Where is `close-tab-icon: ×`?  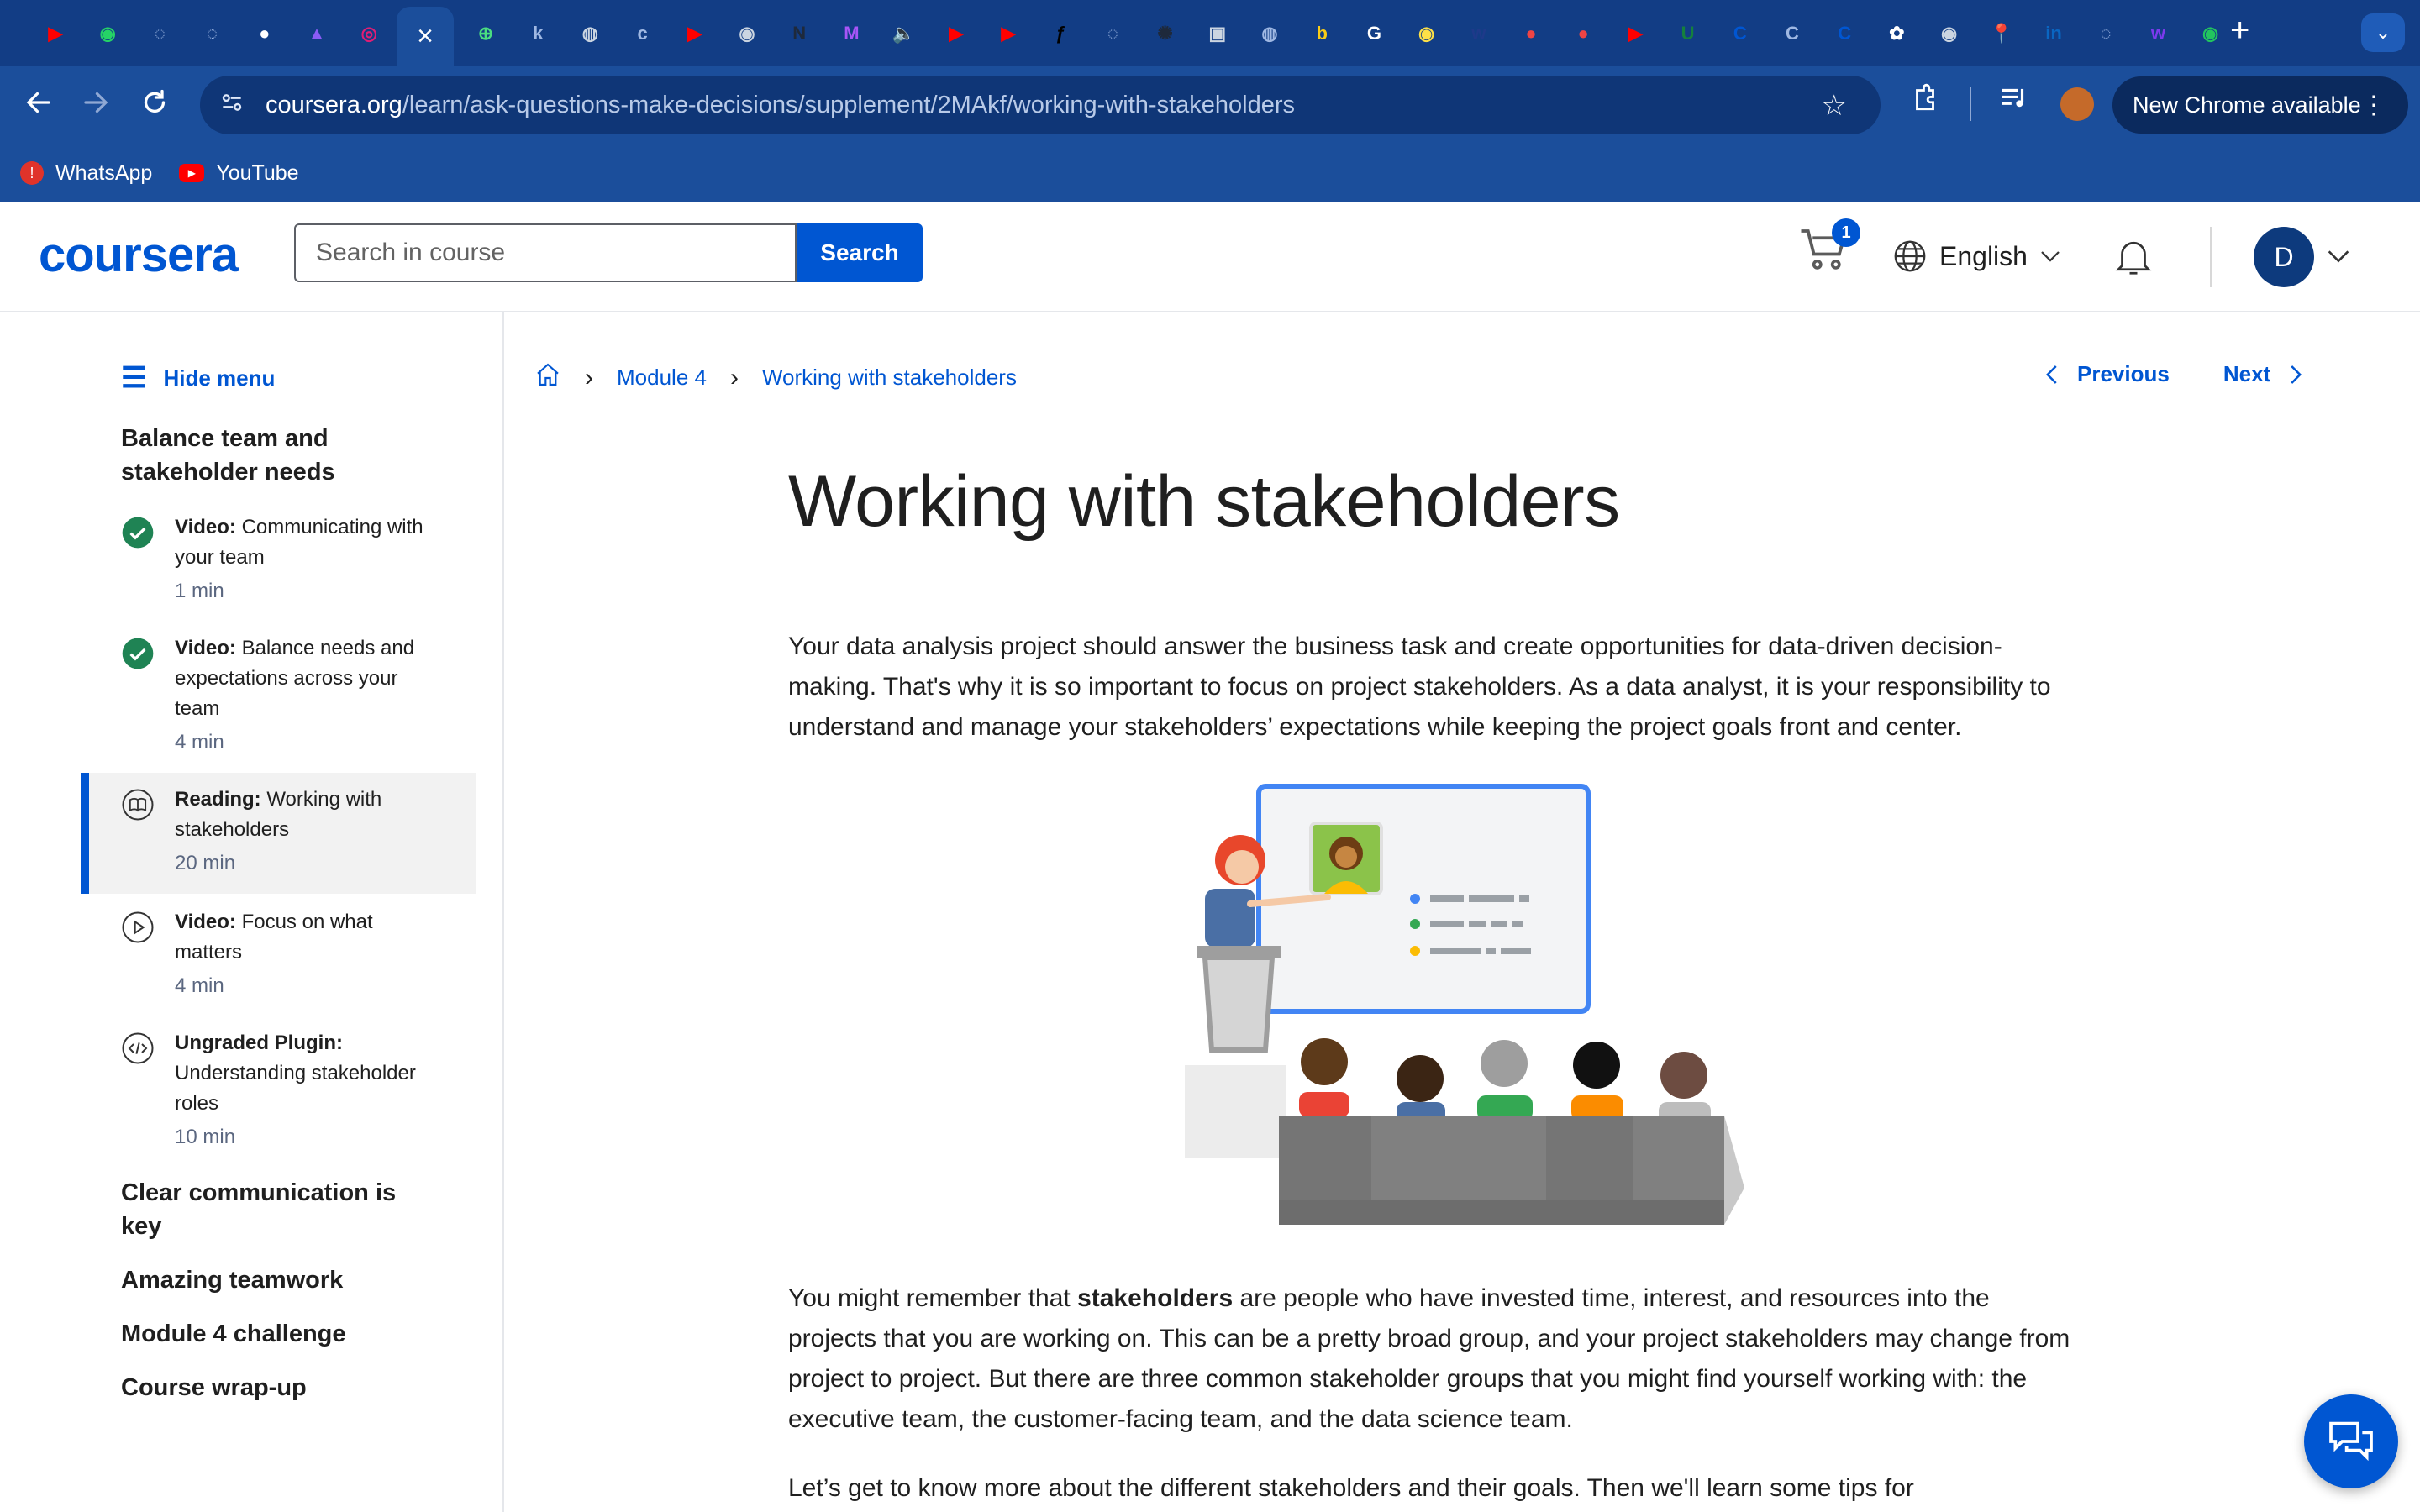
close-tab-icon: × is located at coordinates (426, 36).